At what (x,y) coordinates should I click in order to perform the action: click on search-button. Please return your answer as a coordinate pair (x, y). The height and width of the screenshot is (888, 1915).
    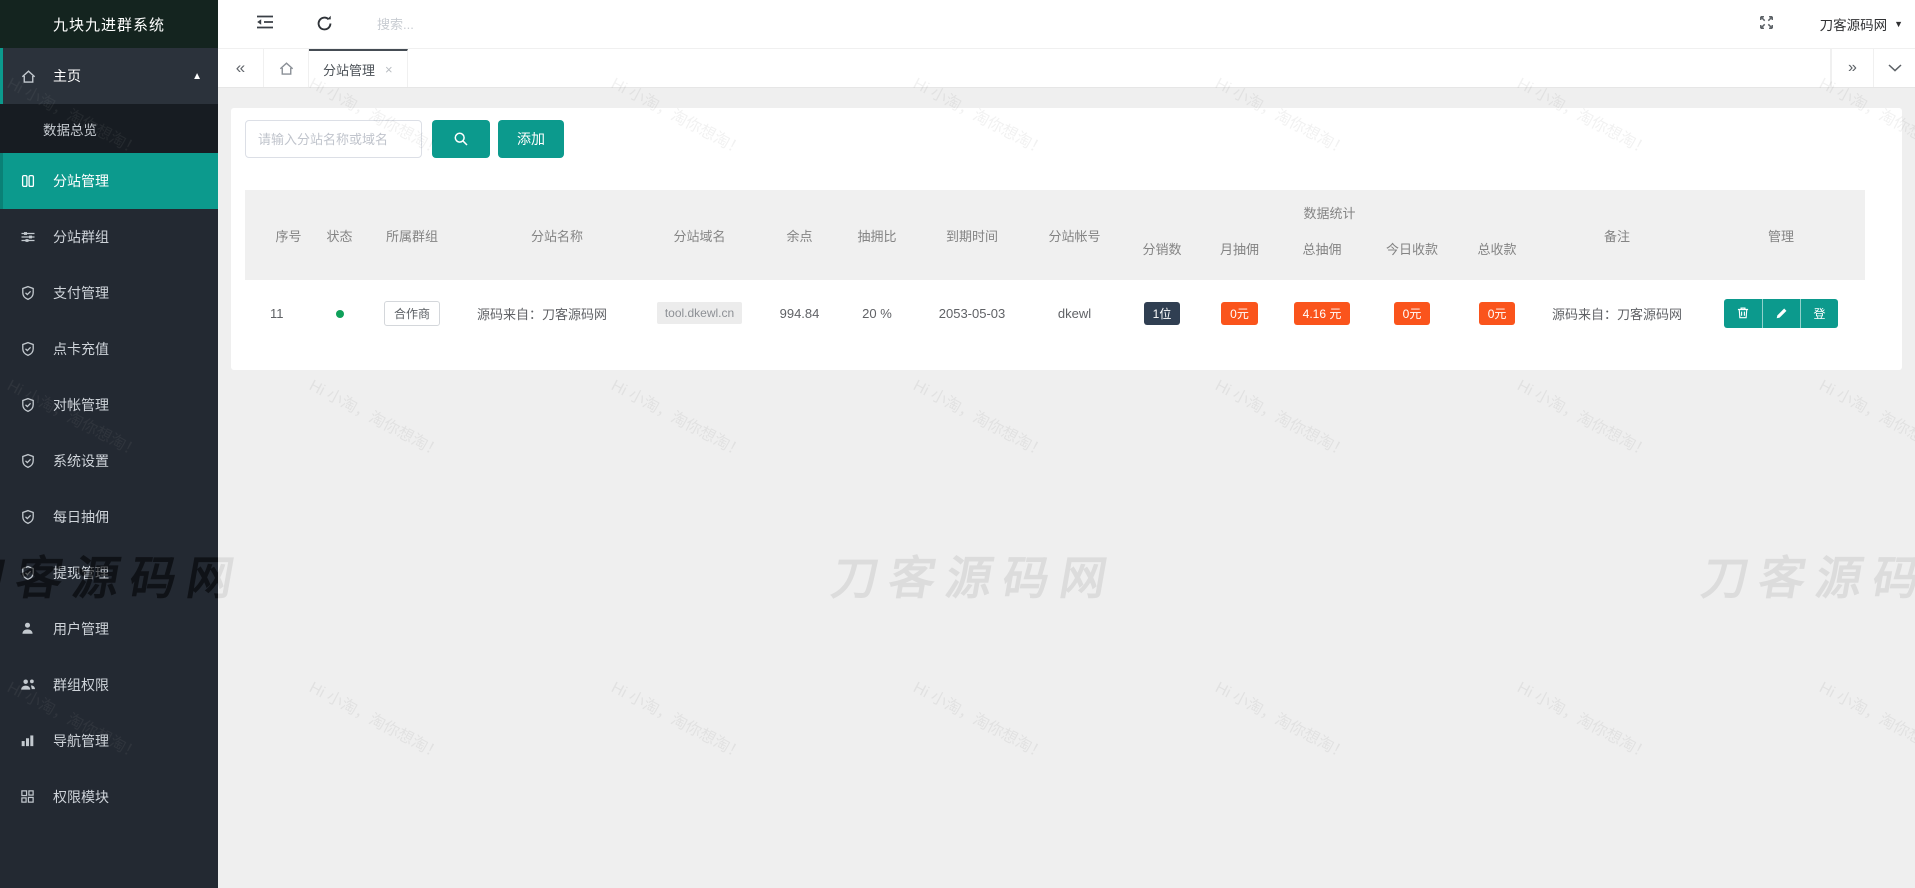
    Looking at the image, I should click on (461, 139).